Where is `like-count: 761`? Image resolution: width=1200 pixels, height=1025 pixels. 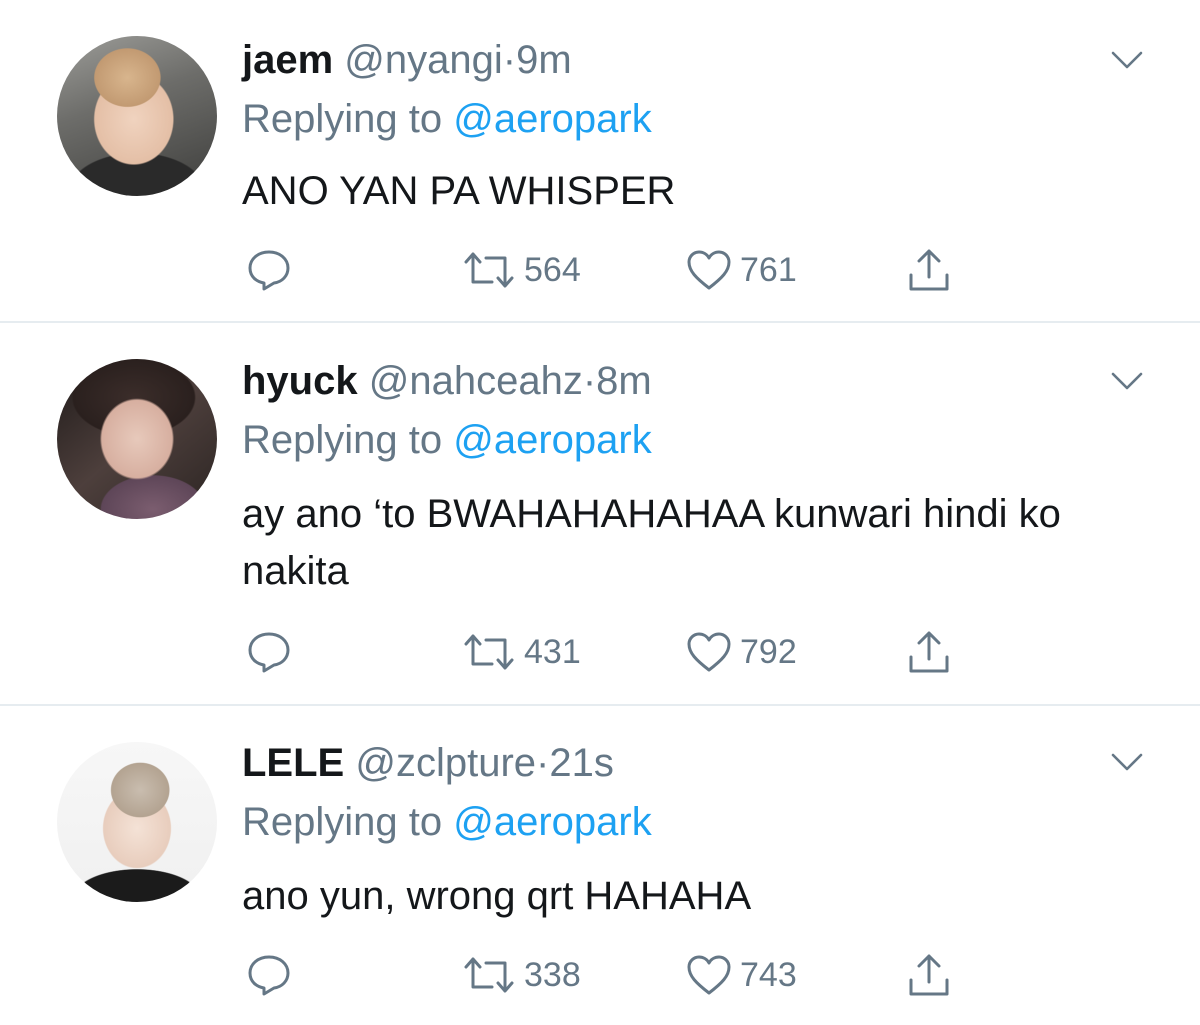
like-count: 761 is located at coordinates (768, 269).